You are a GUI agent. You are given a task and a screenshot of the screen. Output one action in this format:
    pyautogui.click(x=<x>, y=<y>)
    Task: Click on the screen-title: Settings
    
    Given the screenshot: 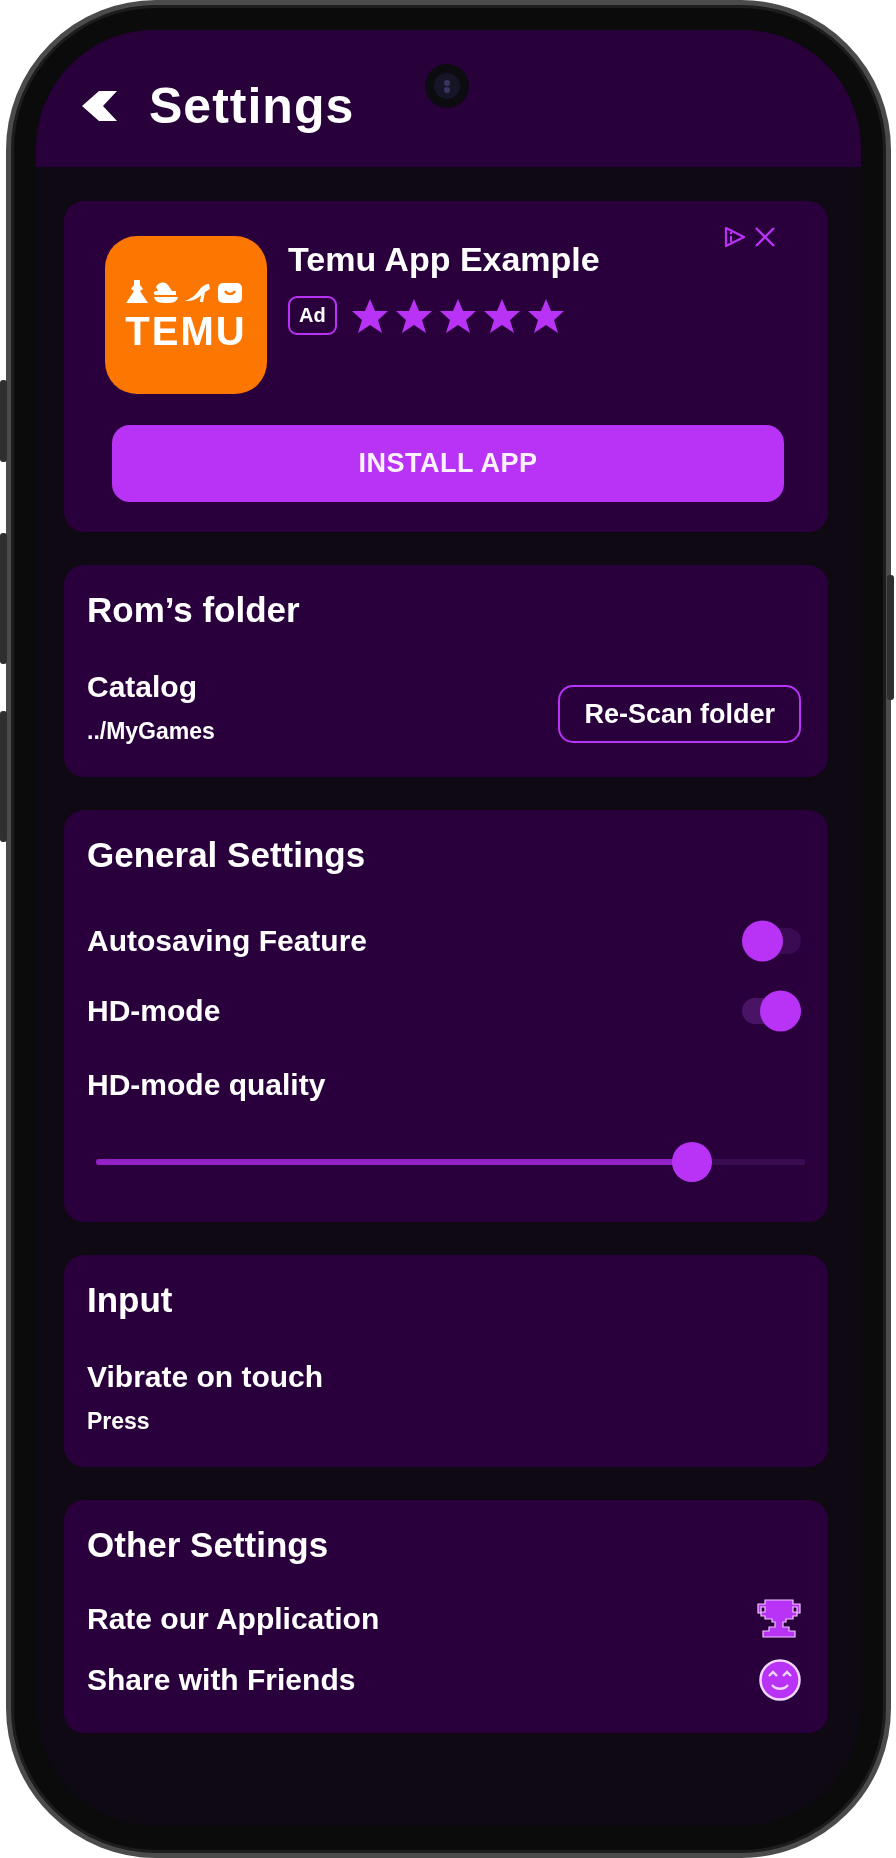 What is the action you would take?
    pyautogui.click(x=252, y=105)
    